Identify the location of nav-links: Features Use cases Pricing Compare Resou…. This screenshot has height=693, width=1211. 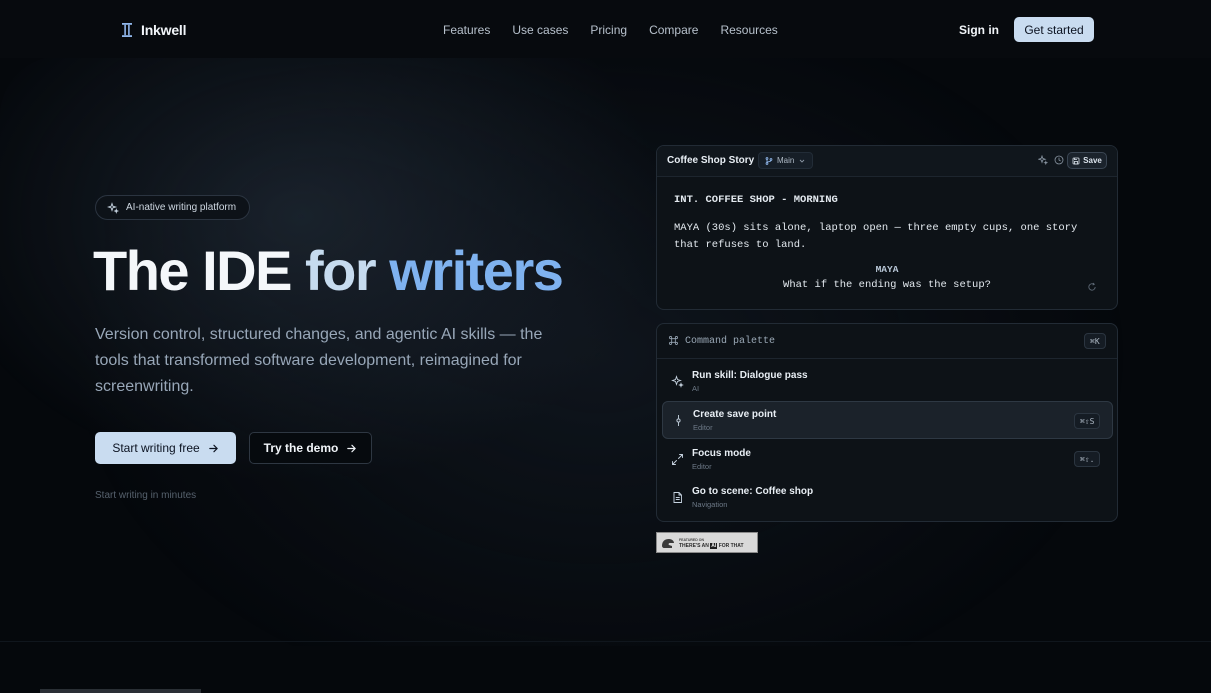
(610, 30).